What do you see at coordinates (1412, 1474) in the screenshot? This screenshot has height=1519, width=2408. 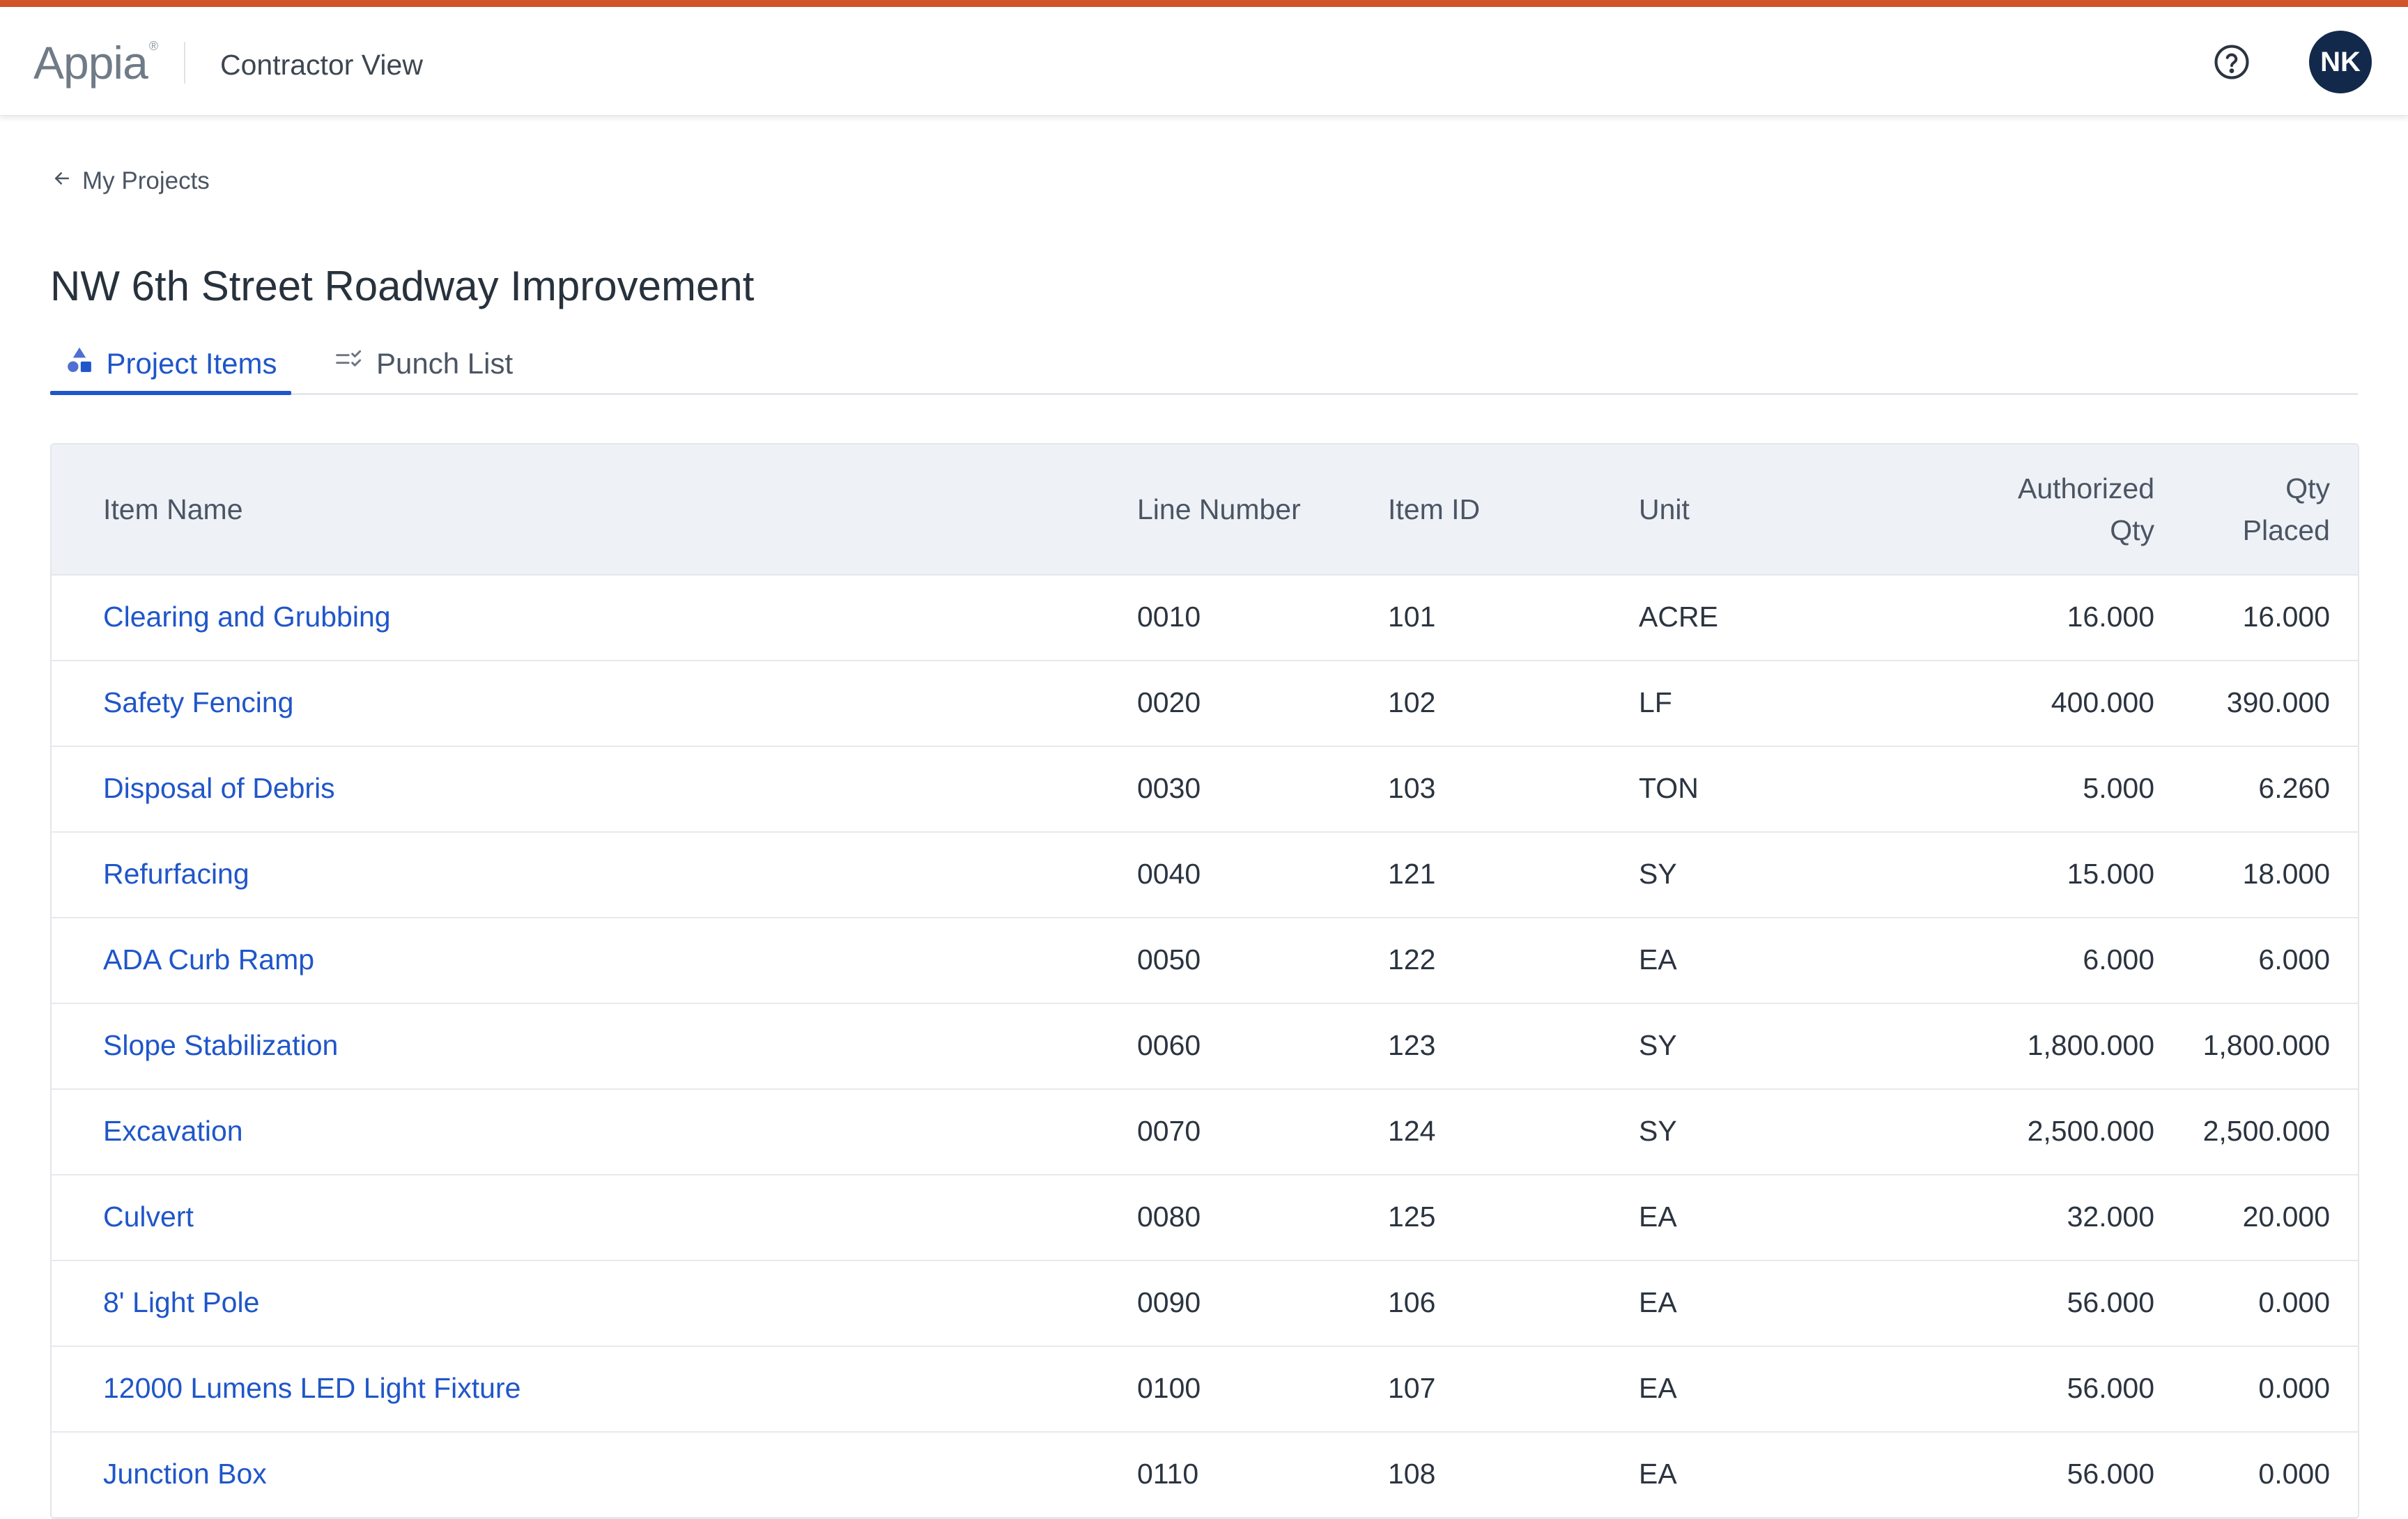 I see `item-id: 108` at bounding box center [1412, 1474].